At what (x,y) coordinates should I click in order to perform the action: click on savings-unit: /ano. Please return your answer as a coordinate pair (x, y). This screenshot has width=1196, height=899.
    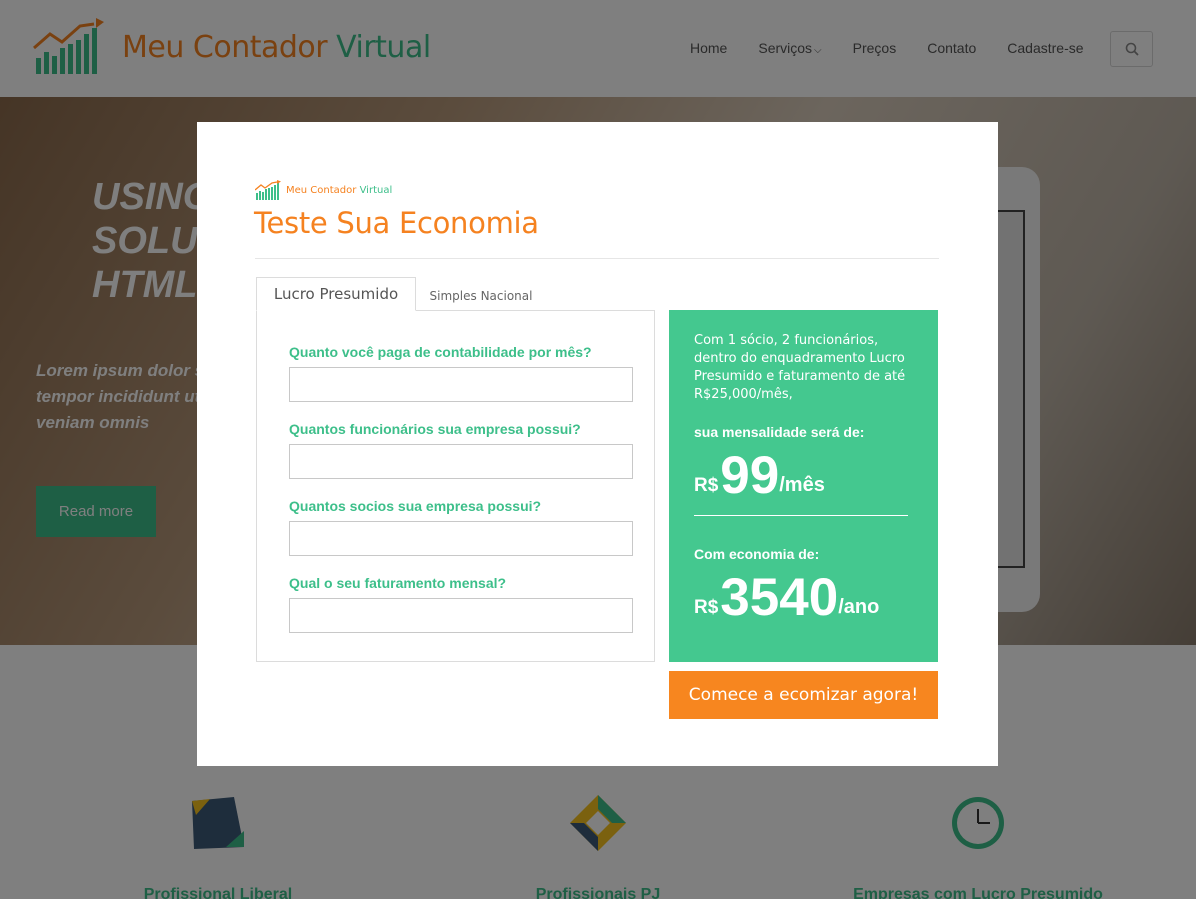
    Looking at the image, I should click on (859, 607).